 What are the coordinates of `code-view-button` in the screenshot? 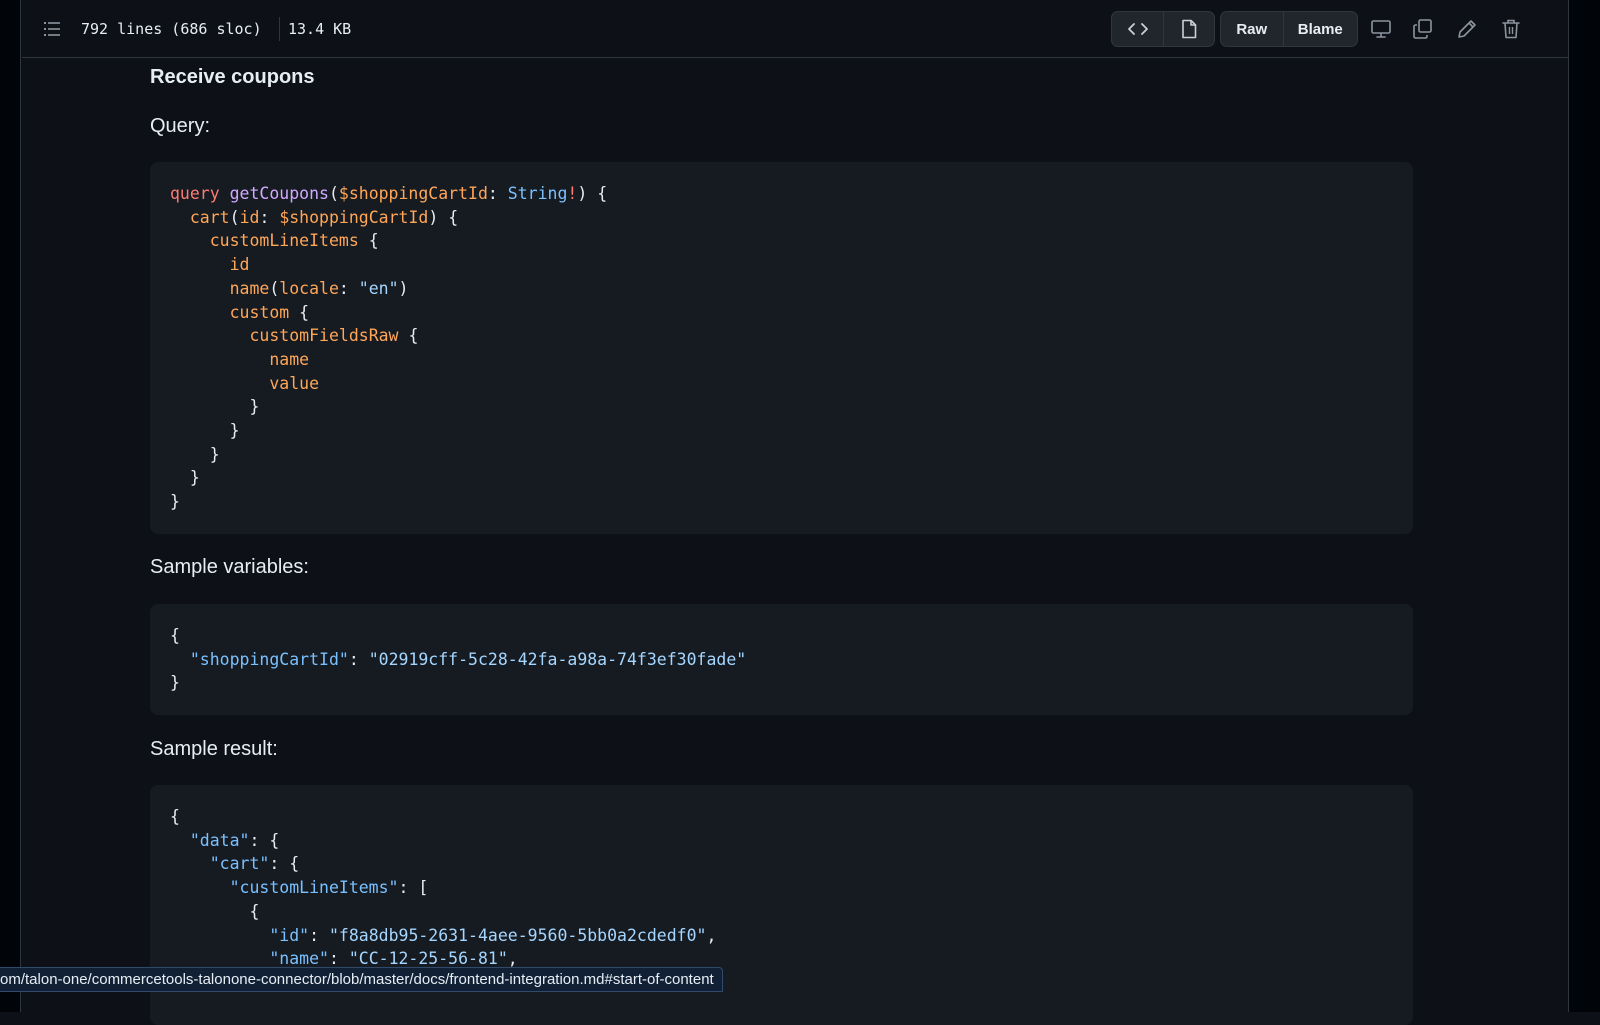 It's located at (1137, 29).